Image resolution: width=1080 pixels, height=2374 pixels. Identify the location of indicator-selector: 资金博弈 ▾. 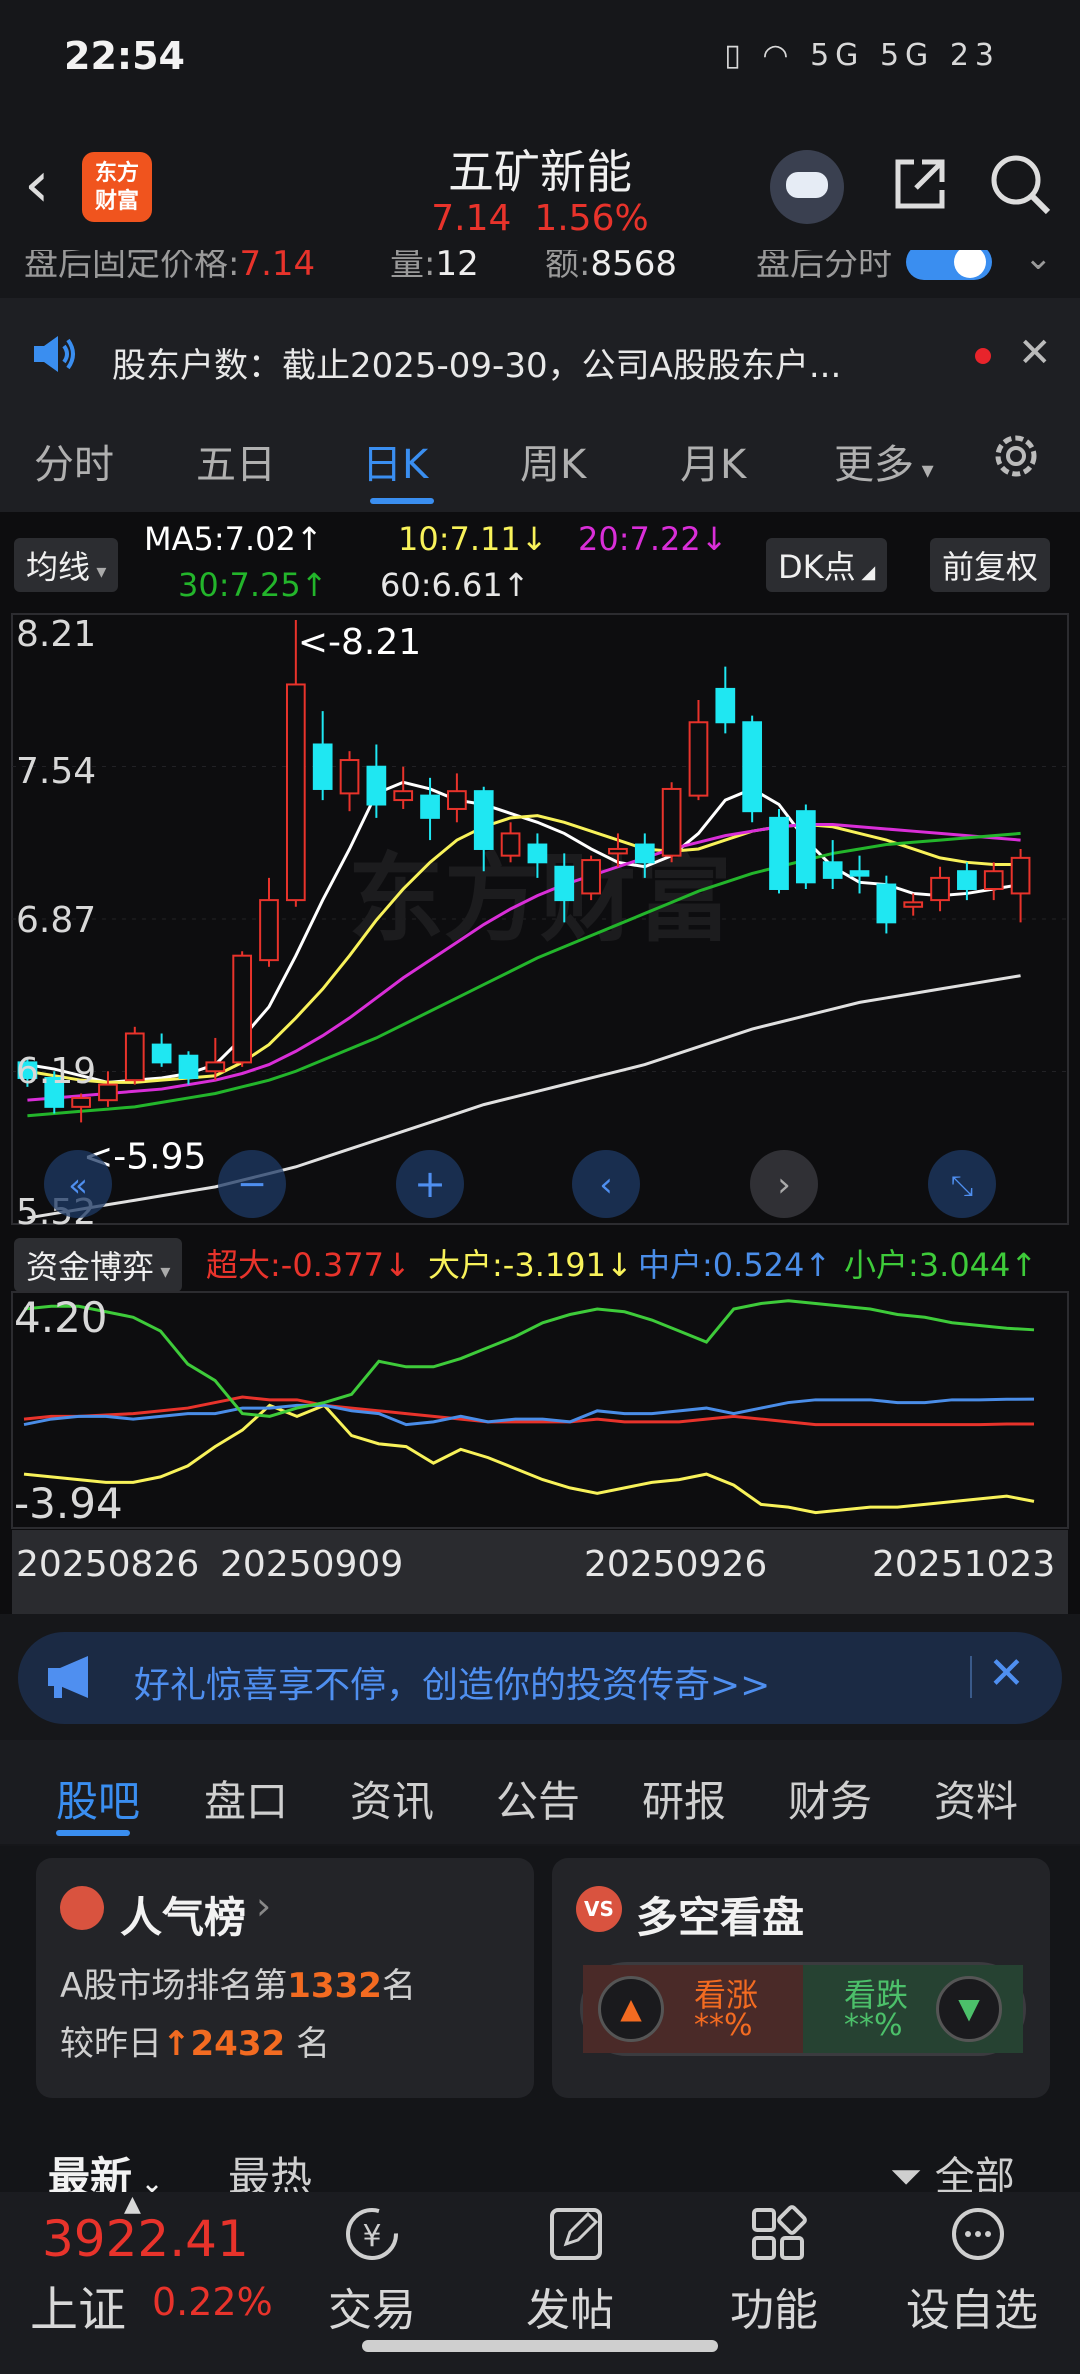
(98, 1265).